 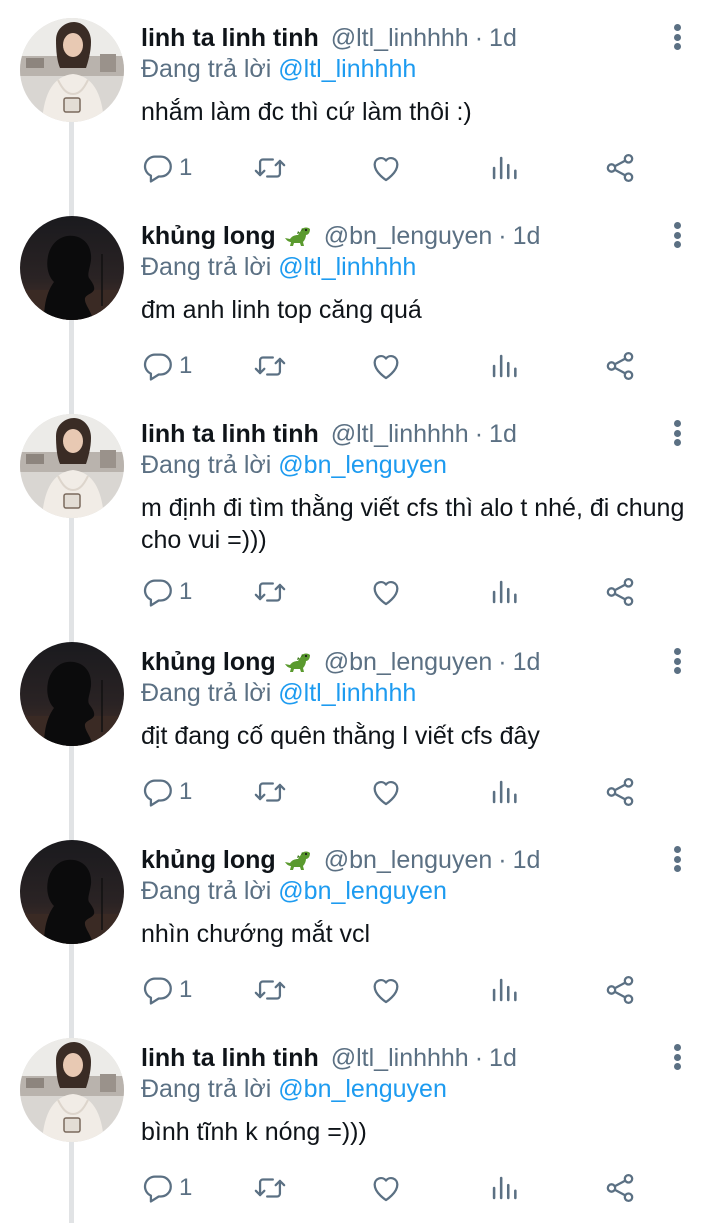 I want to click on replying-to: Đang trả lời @ltl_linhhhh, so click(x=278, y=267).